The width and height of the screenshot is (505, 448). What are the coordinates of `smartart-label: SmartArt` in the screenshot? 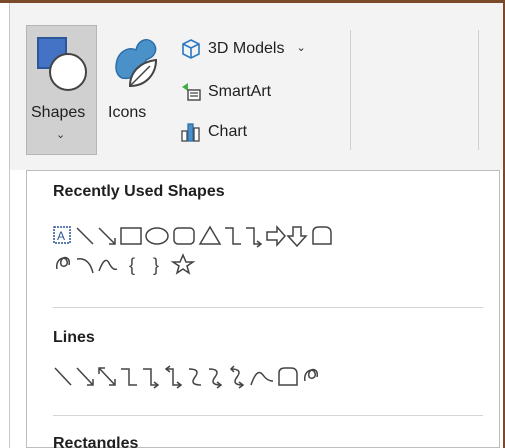 It's located at (240, 91).